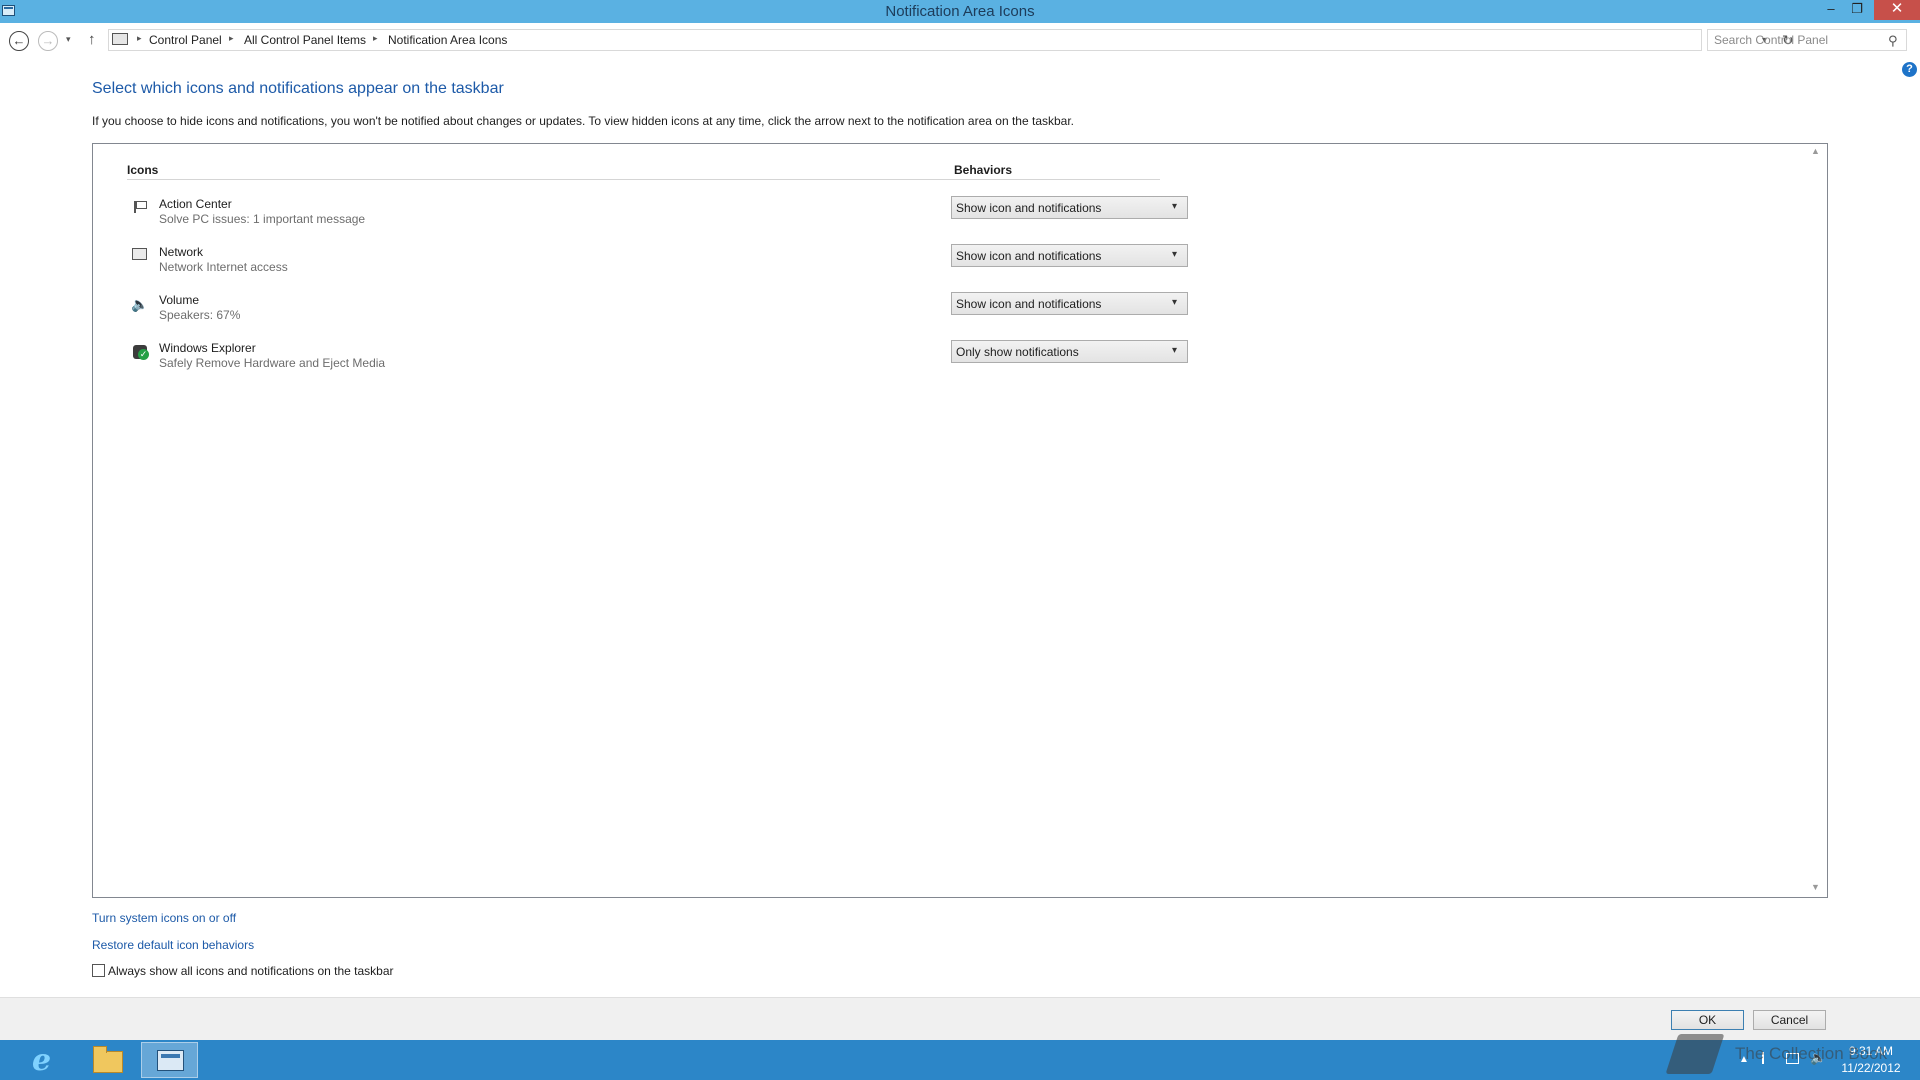 This screenshot has width=1920, height=1080. Describe the element at coordinates (48, 41) in the screenshot. I see `forward-button: →` at that location.